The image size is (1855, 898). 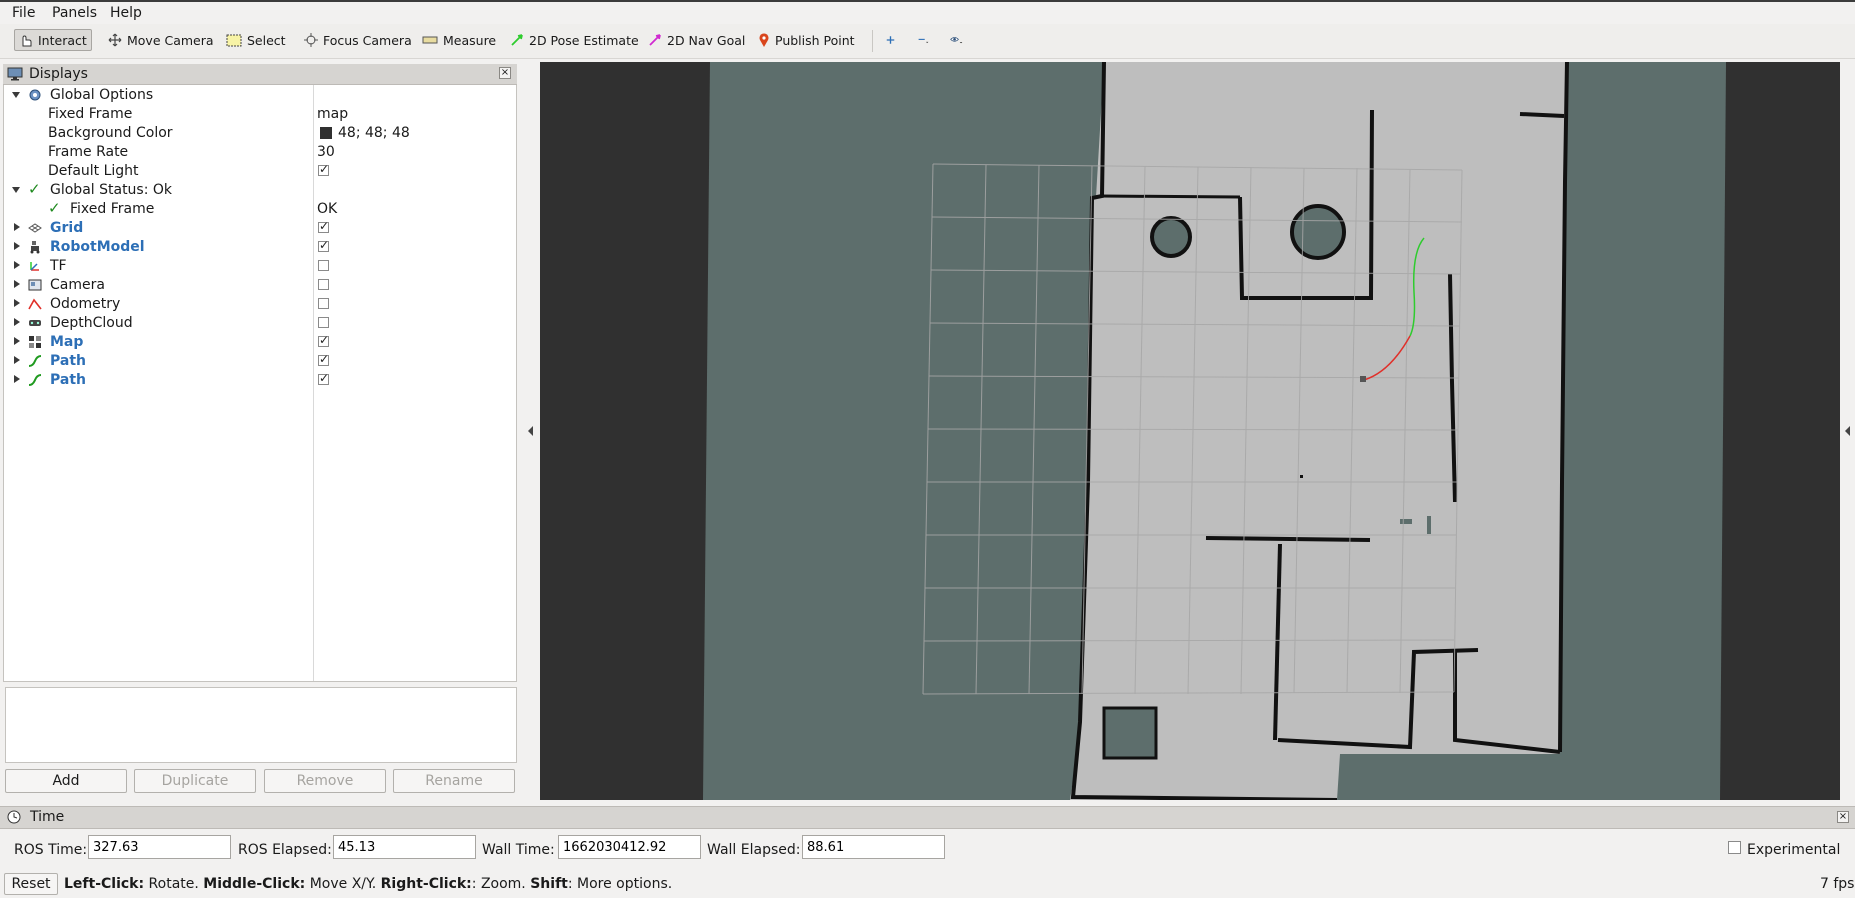 I want to click on pose-estimate-tool-button: 2D Pose Estimate, so click(x=574, y=40).